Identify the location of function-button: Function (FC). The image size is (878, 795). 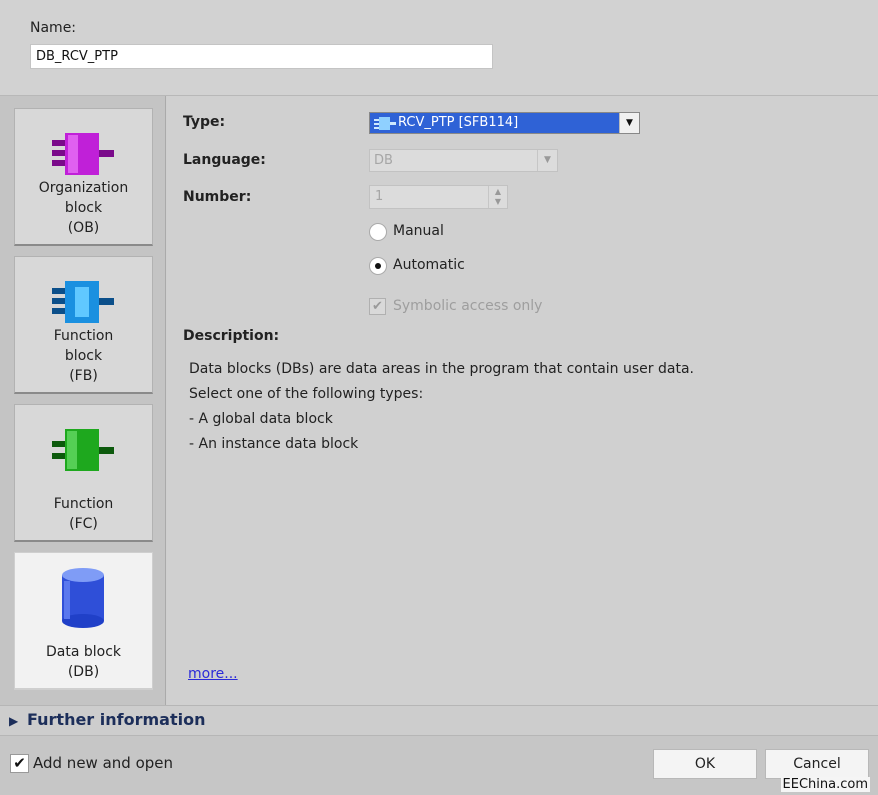
(83, 473).